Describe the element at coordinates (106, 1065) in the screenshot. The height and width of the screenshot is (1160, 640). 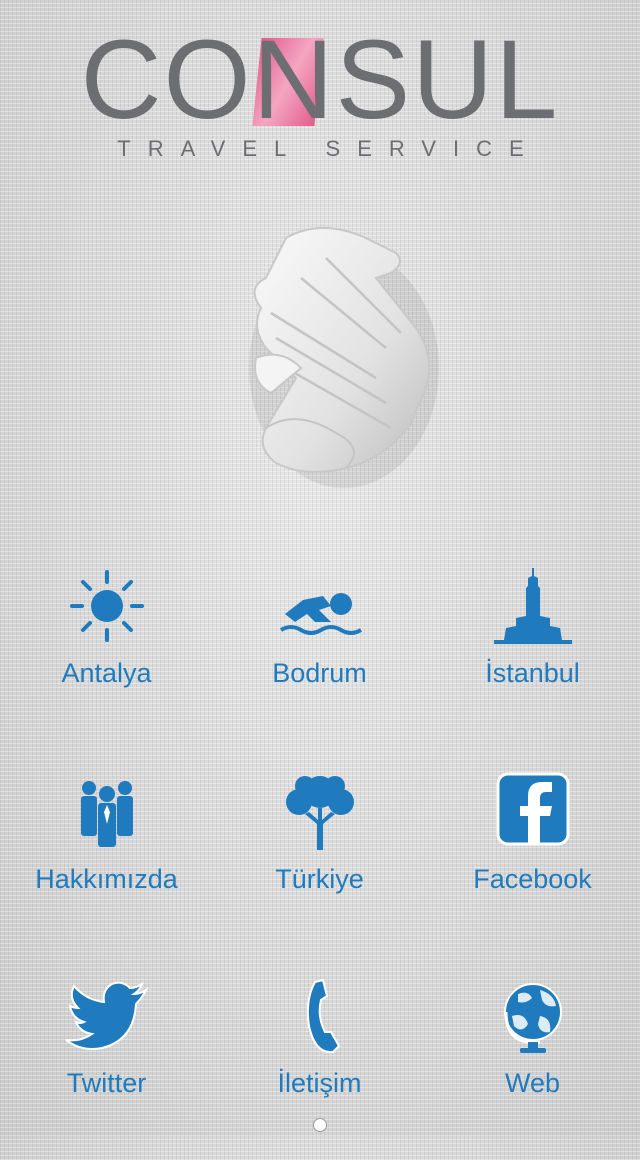
I see `menu-item-twitter: Twitter` at that location.